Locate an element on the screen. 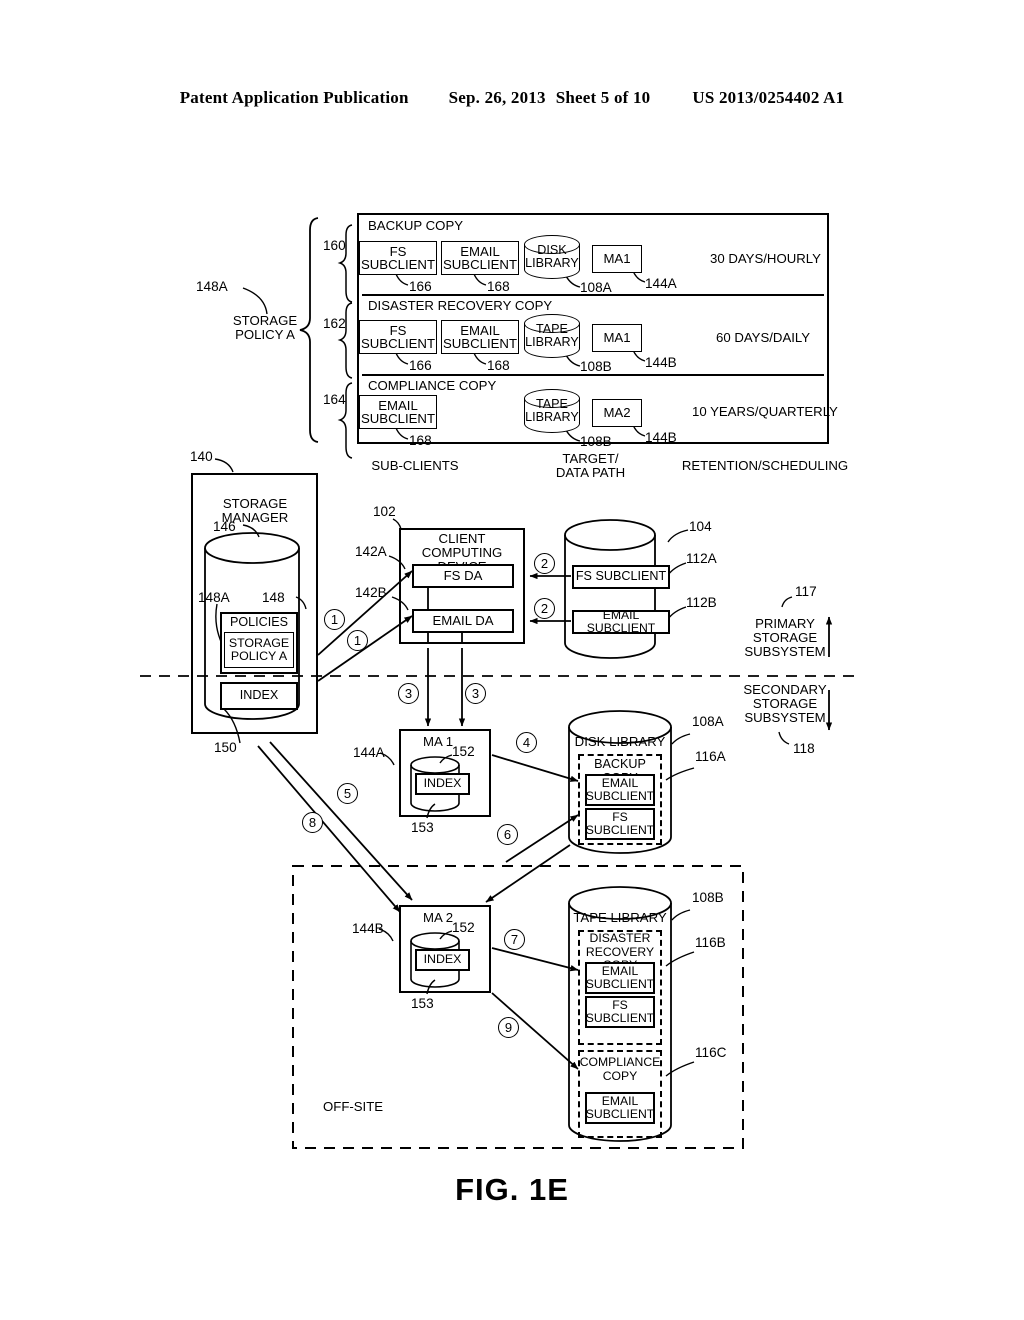  ref-152-ma1: 152 is located at coordinates (463, 751).